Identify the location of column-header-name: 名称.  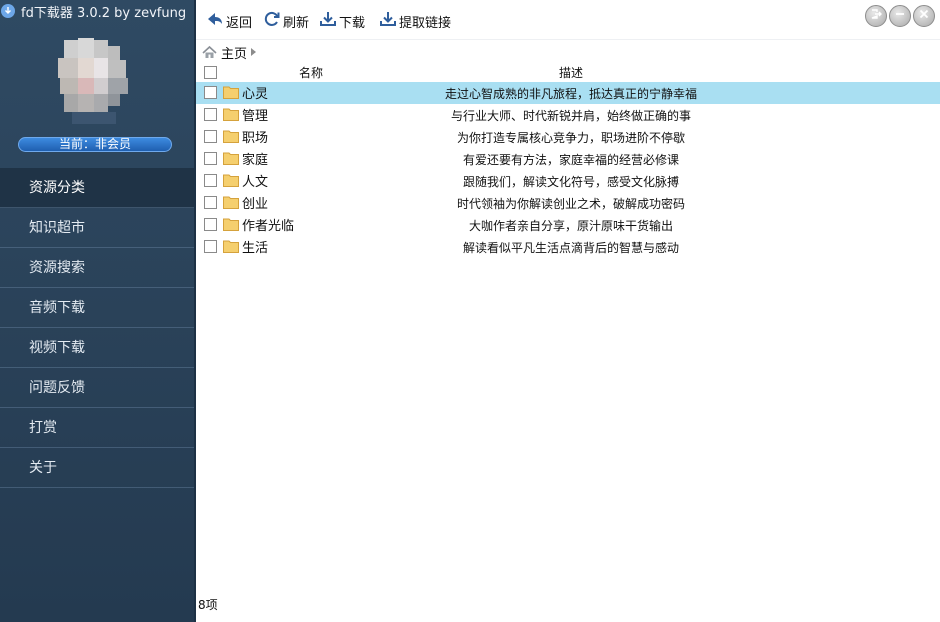
(311, 72).